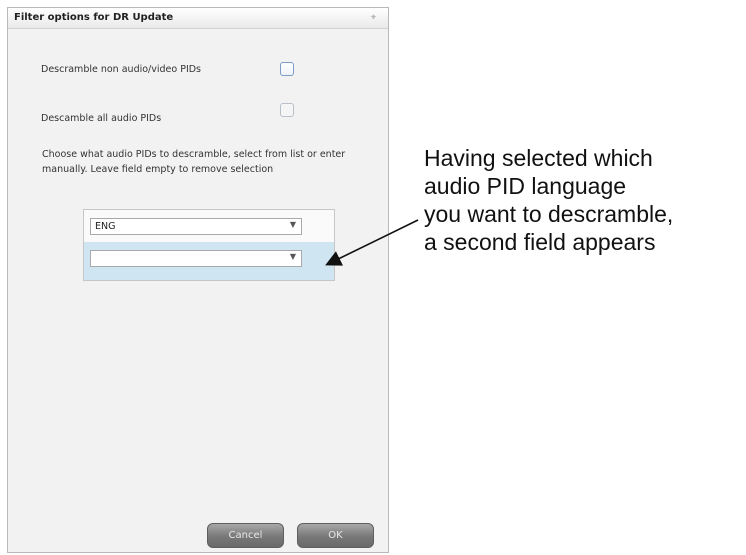 The image size is (746, 555). What do you see at coordinates (372, 242) in the screenshot?
I see `annotation-arrow` at bounding box center [372, 242].